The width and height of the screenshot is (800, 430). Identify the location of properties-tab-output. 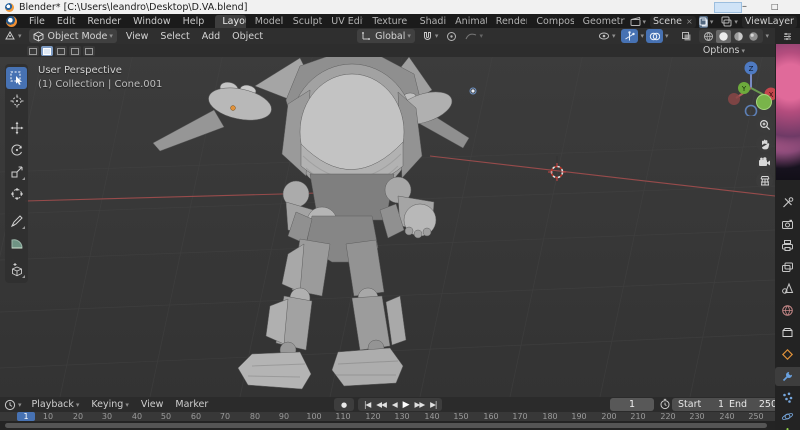
(787, 245).